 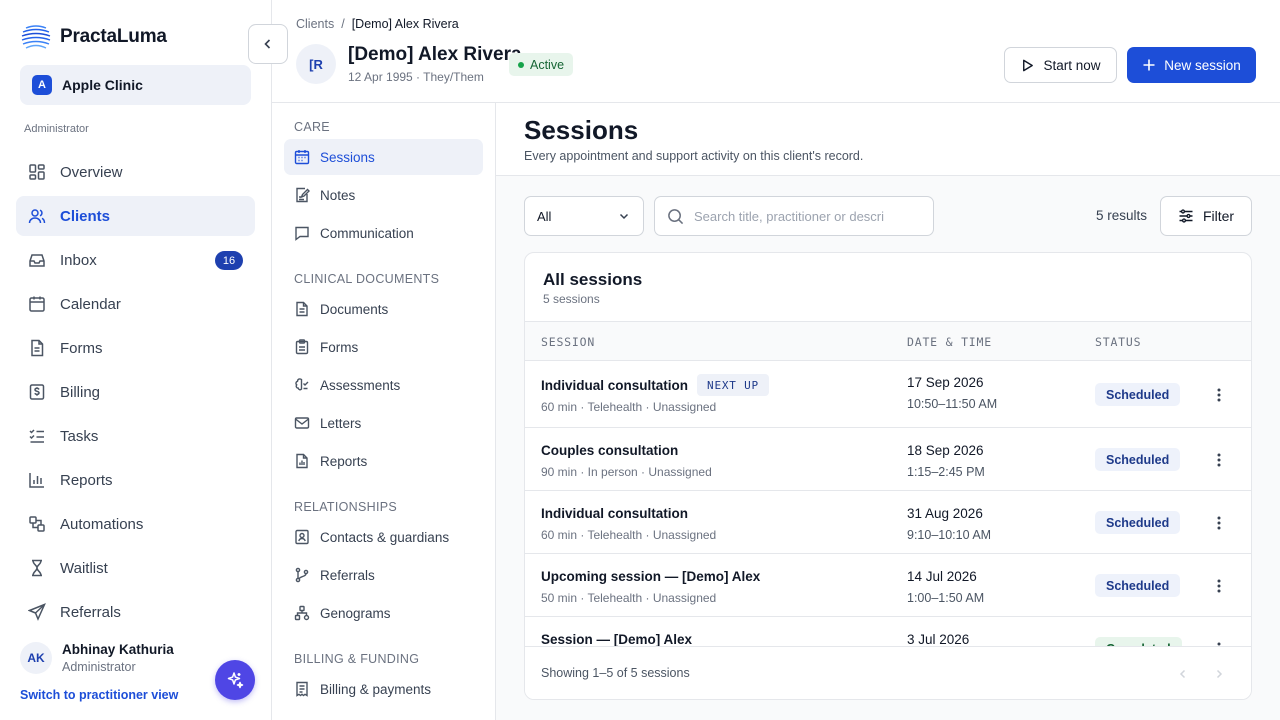 I want to click on session-title: Individual consultation, so click(x=615, y=513).